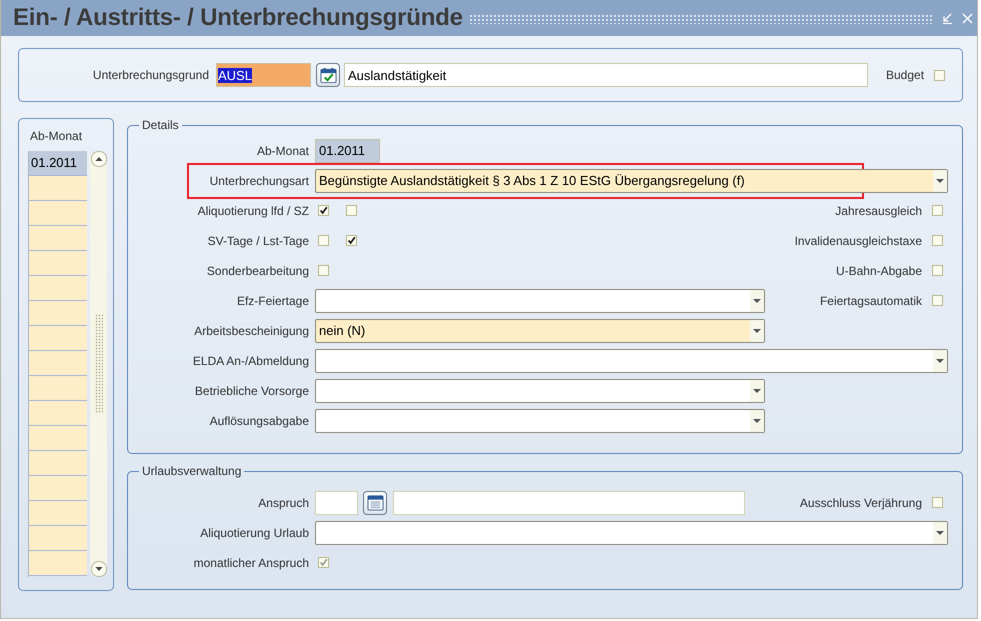 The image size is (981, 621). What do you see at coordinates (282, 151) in the screenshot?
I see `field-label: Ab-Monat` at bounding box center [282, 151].